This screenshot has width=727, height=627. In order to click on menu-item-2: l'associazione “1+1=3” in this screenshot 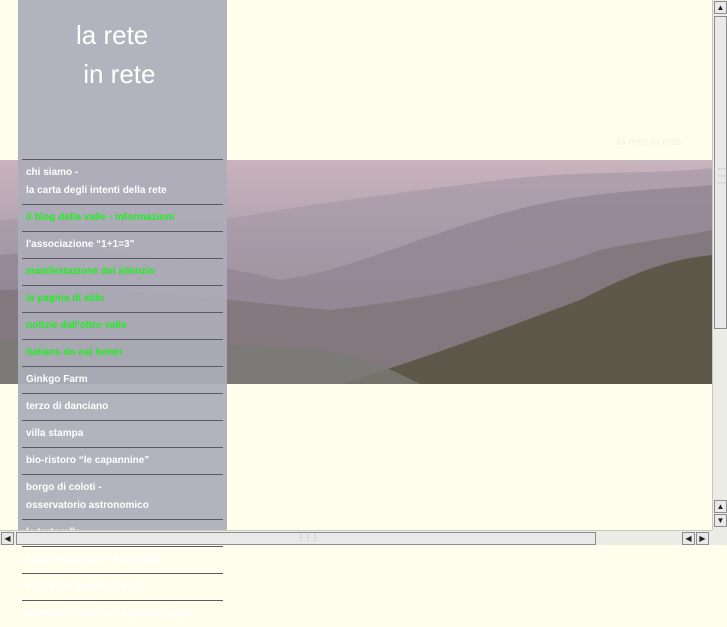, I will do `click(122, 244)`.